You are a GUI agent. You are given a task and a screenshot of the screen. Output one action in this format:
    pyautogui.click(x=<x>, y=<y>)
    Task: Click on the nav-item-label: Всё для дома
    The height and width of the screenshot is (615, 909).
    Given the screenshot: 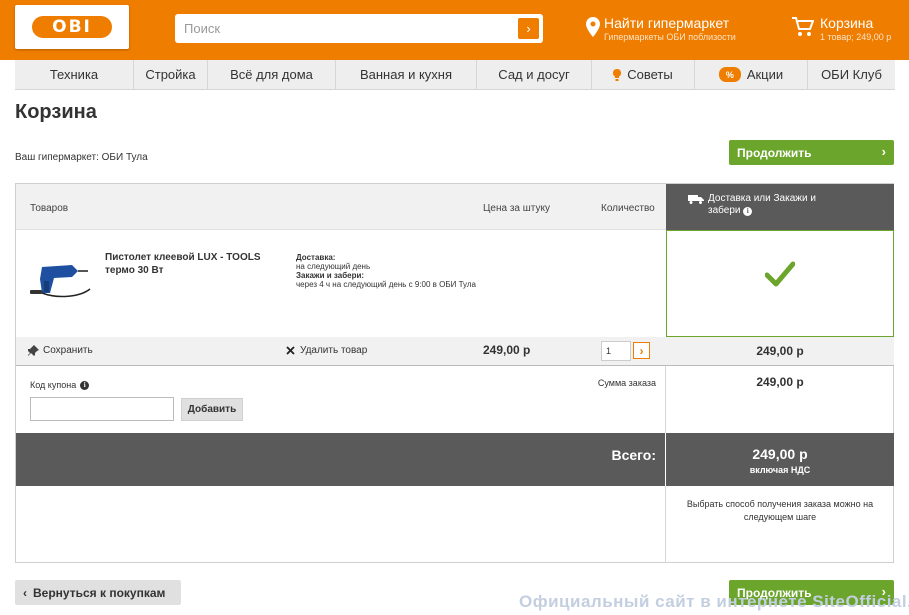 What is the action you would take?
    pyautogui.click(x=271, y=74)
    